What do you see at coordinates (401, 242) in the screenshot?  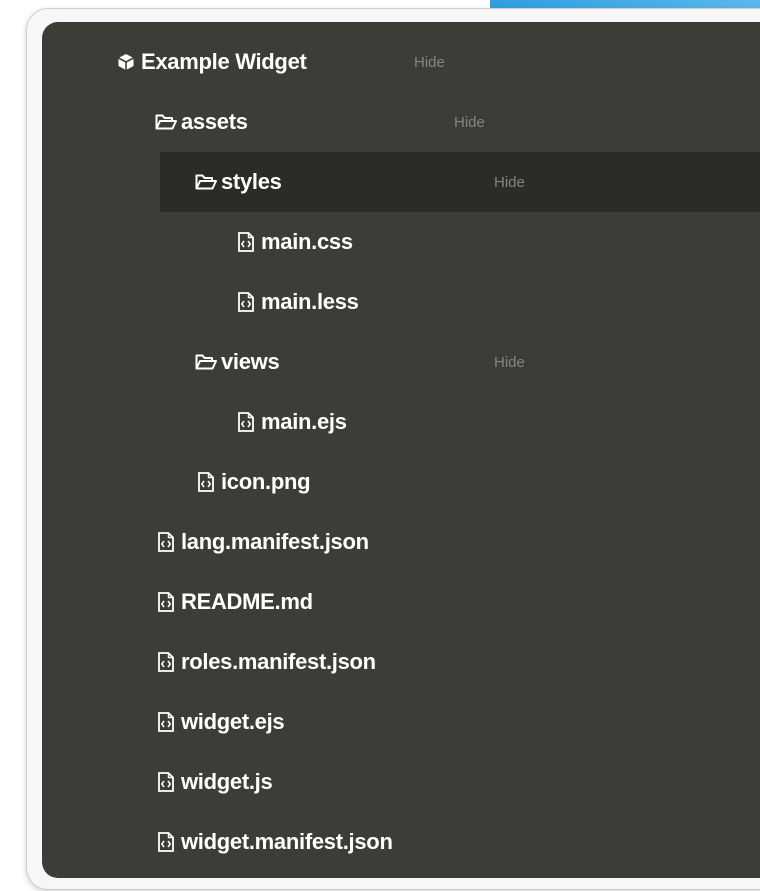 I see `tree-row-main-css: main.css` at bounding box center [401, 242].